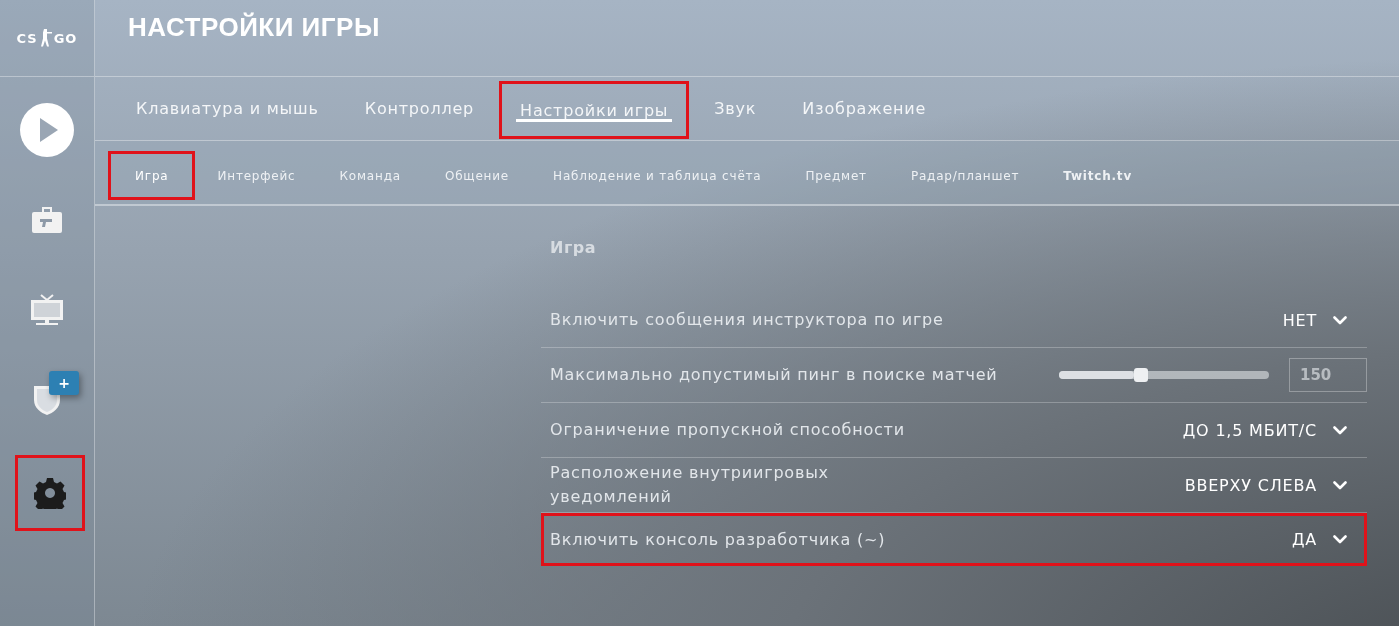 The width and height of the screenshot is (1399, 626). I want to click on subtab: Наблюдение и таблица счёта, so click(657, 175).